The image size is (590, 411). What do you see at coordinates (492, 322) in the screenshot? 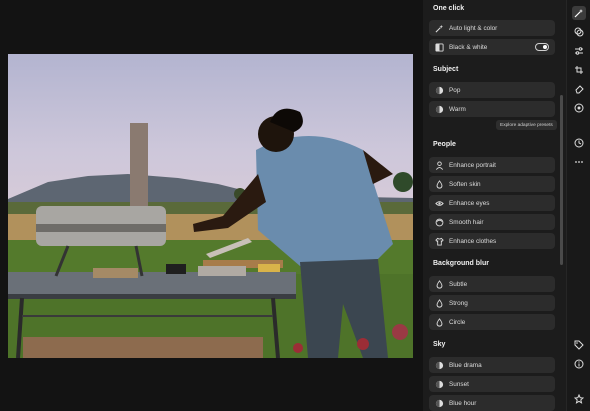
I see `blur-circle-button: Circle` at bounding box center [492, 322].